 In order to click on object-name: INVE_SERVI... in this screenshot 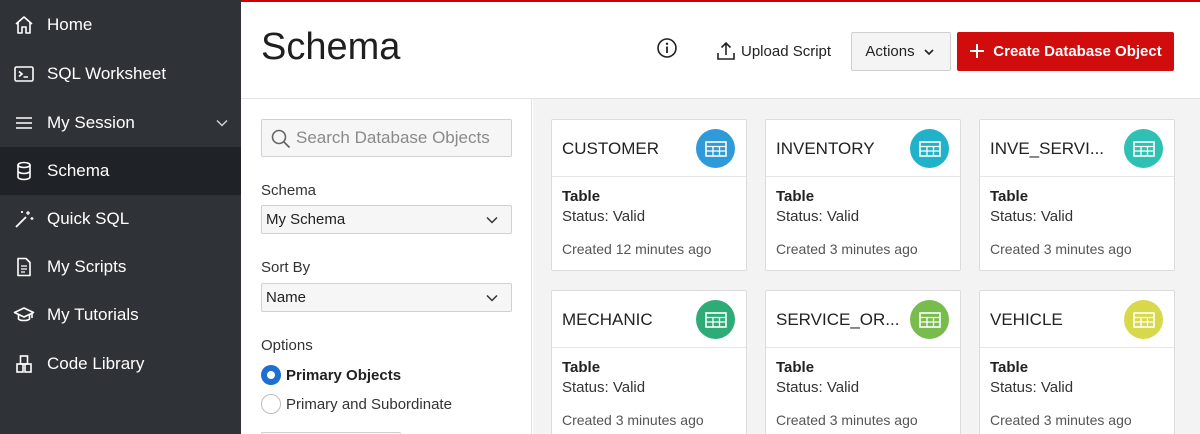, I will do `click(1047, 148)`.